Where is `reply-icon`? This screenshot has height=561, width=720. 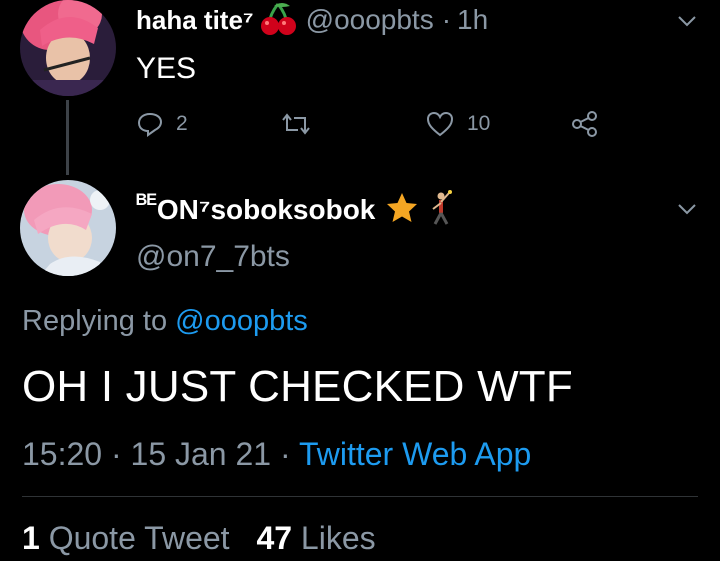 reply-icon is located at coordinates (150, 124).